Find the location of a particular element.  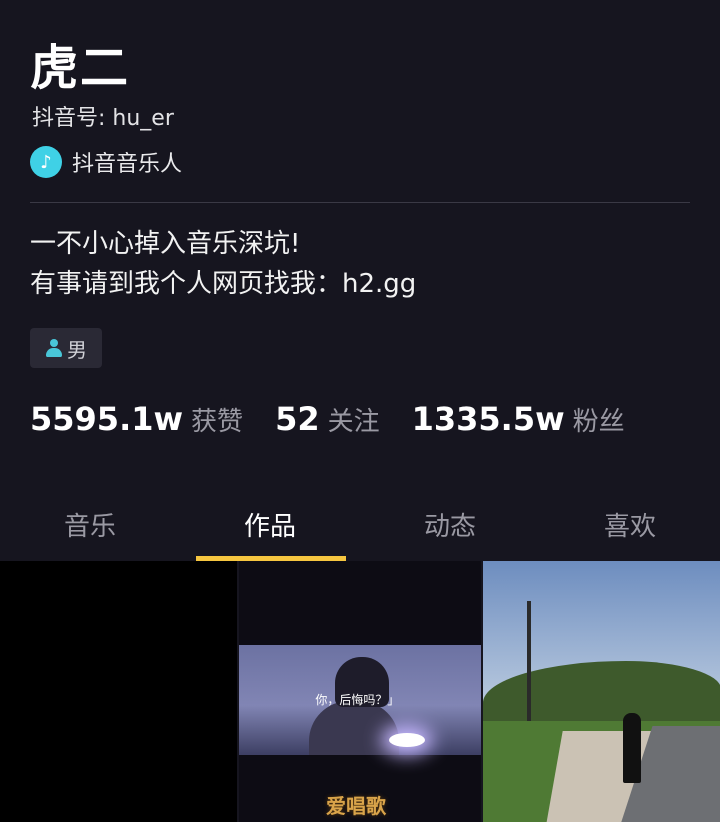

divider is located at coordinates (360, 202).